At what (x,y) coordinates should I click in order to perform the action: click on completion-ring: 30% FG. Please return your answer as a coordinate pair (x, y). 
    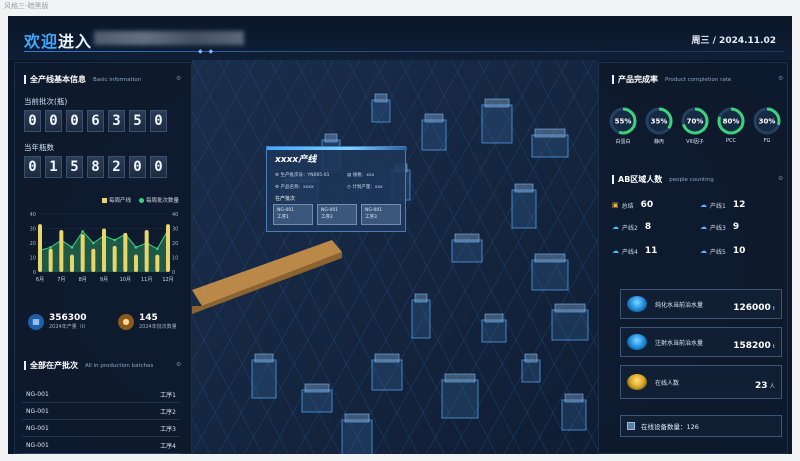
    Looking at the image, I should click on (767, 125).